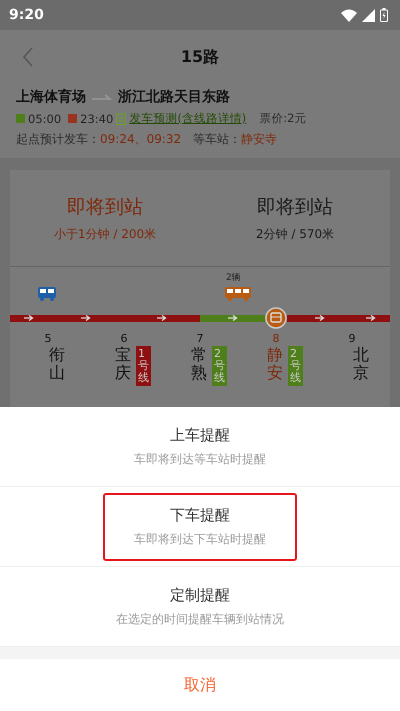 The width and height of the screenshot is (400, 711). Describe the element at coordinates (51, 97) in the screenshot. I see `route-start: 上海体育场` at that location.